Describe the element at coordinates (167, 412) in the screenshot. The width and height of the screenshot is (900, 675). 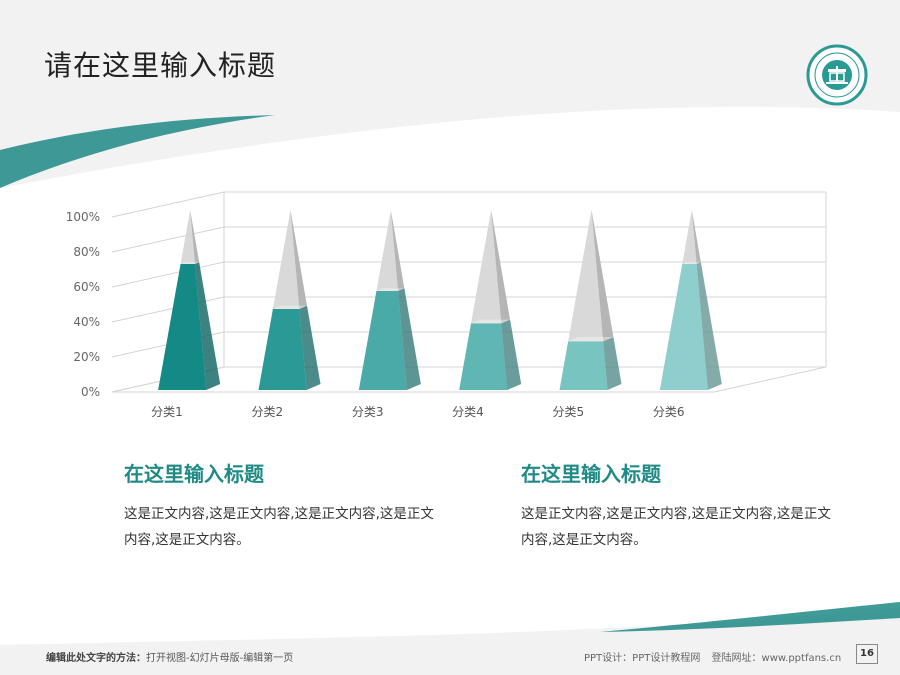
I see `x-tick-label: 分类1` at that location.